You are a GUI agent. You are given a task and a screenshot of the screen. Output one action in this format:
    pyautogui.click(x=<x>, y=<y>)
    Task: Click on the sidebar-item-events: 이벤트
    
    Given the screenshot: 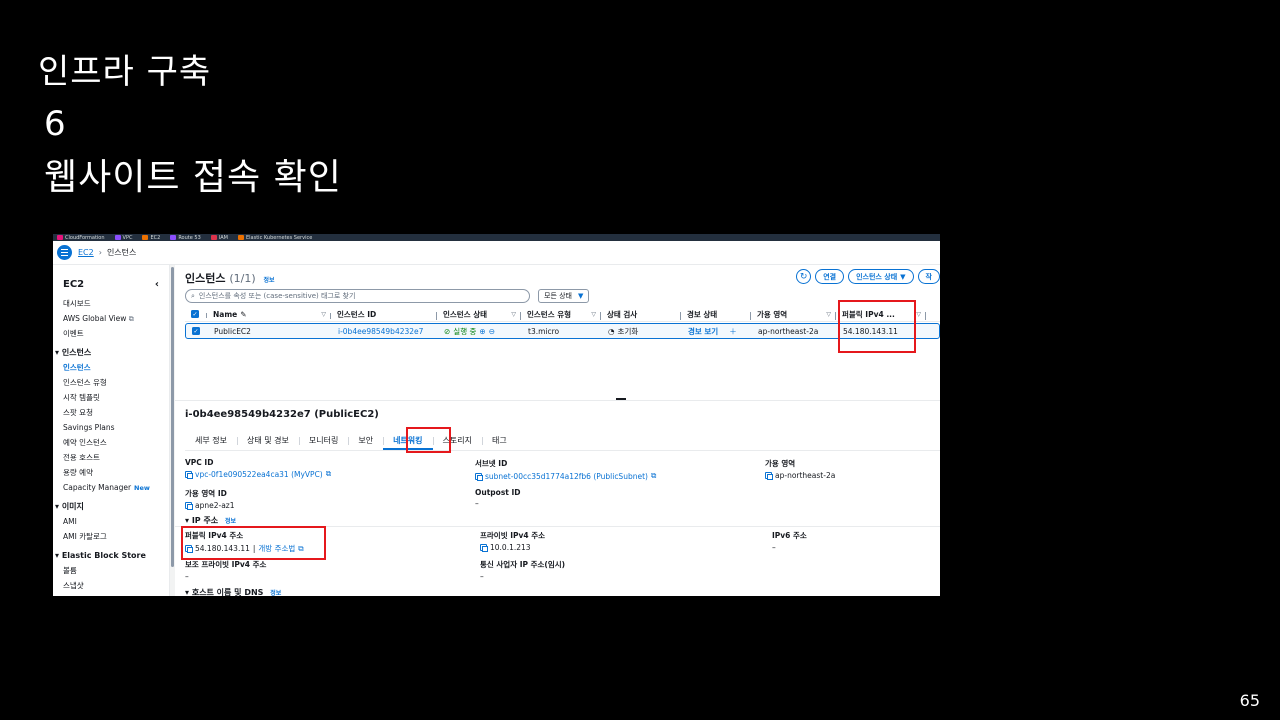 What is the action you would take?
    pyautogui.click(x=116, y=333)
    